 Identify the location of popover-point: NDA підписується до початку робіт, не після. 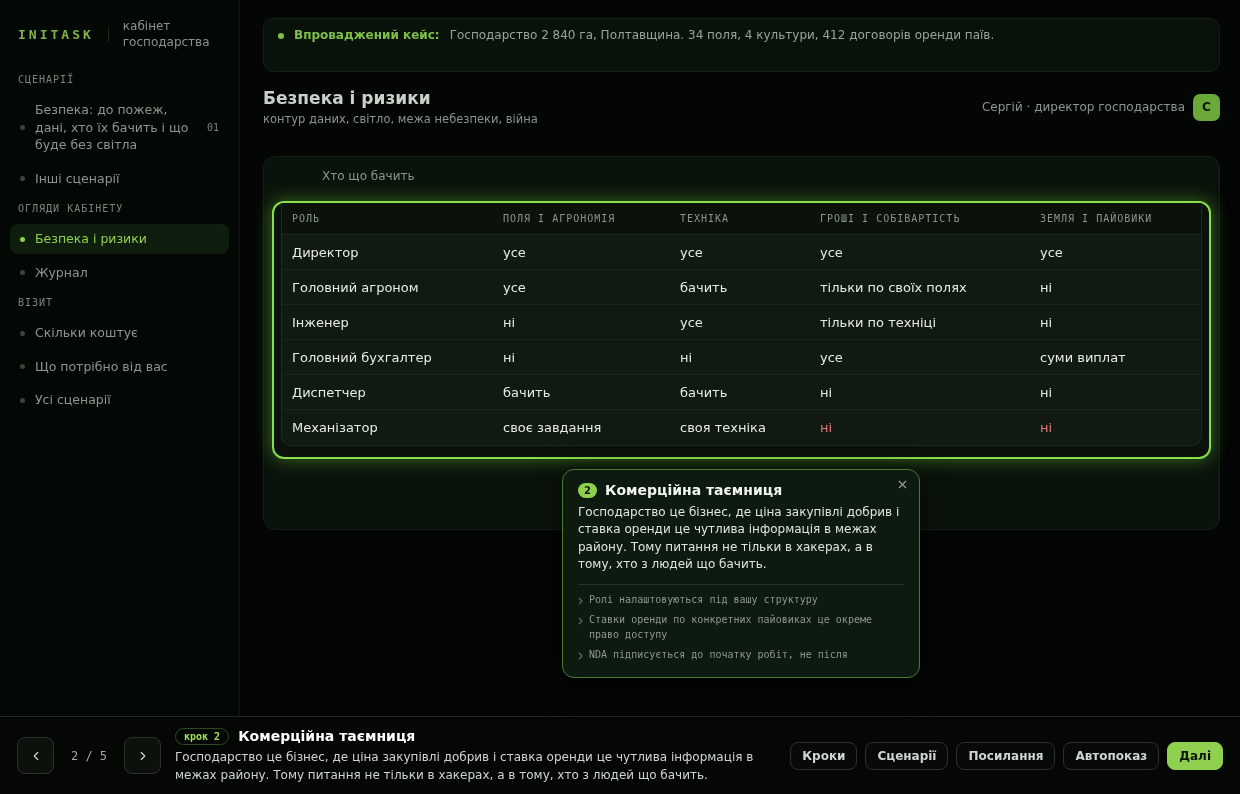
(718, 655).